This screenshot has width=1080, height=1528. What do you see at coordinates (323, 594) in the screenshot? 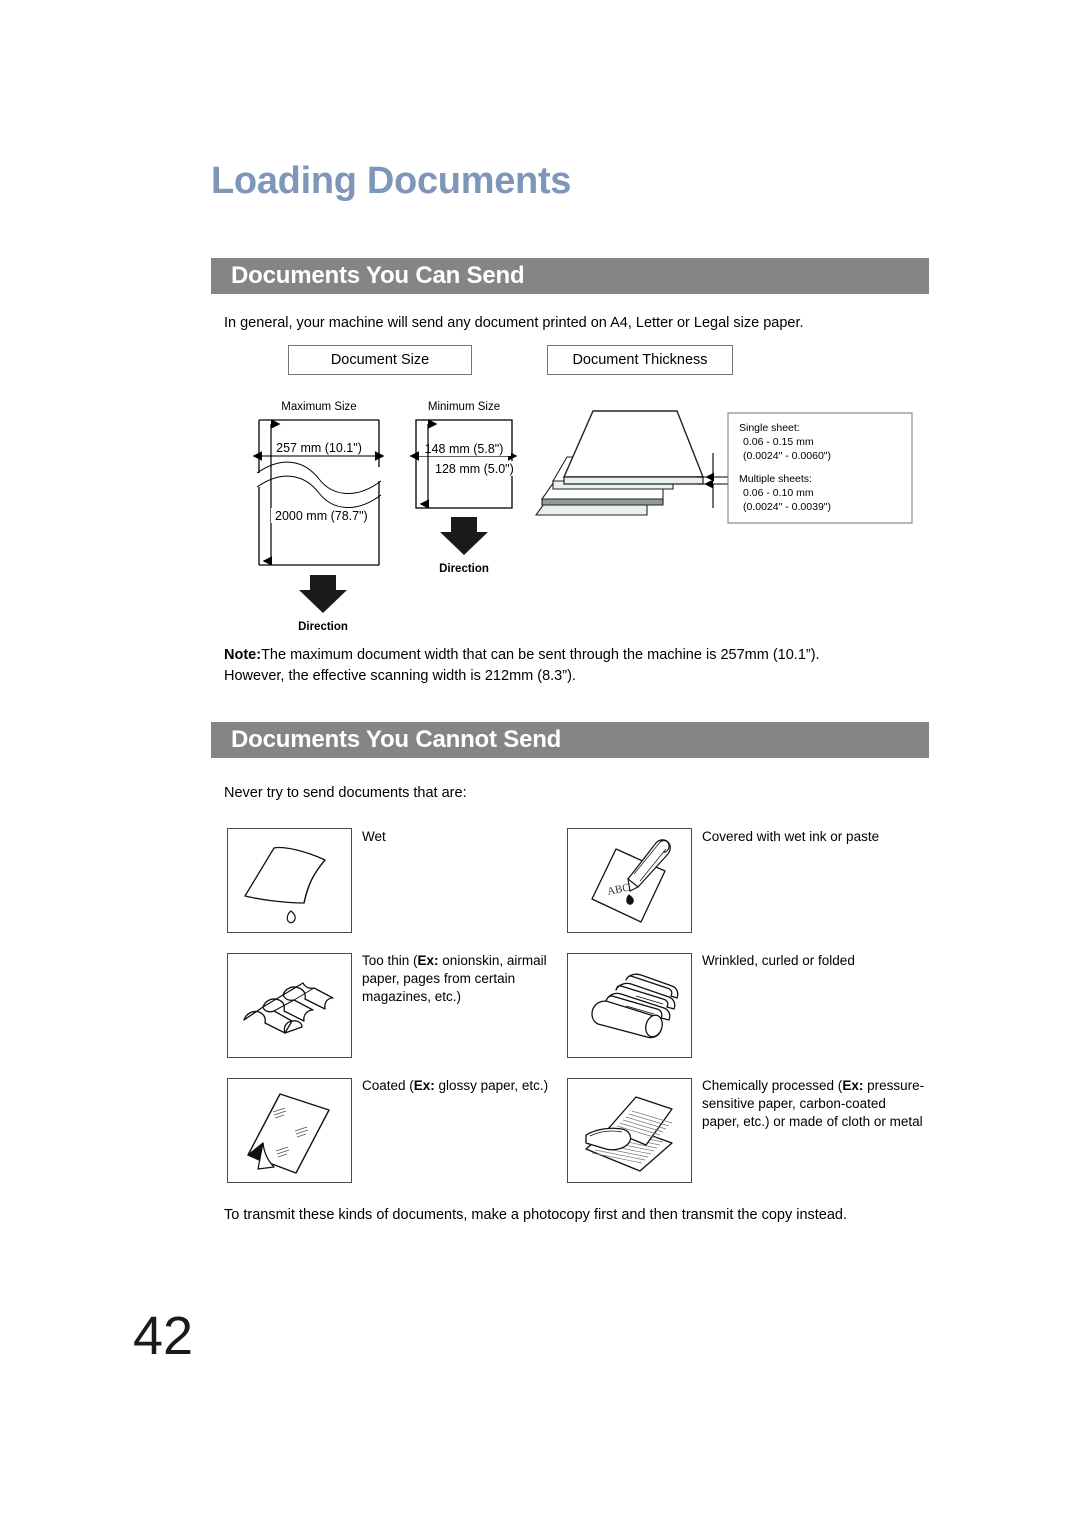
I see `direction-arrow-left` at bounding box center [323, 594].